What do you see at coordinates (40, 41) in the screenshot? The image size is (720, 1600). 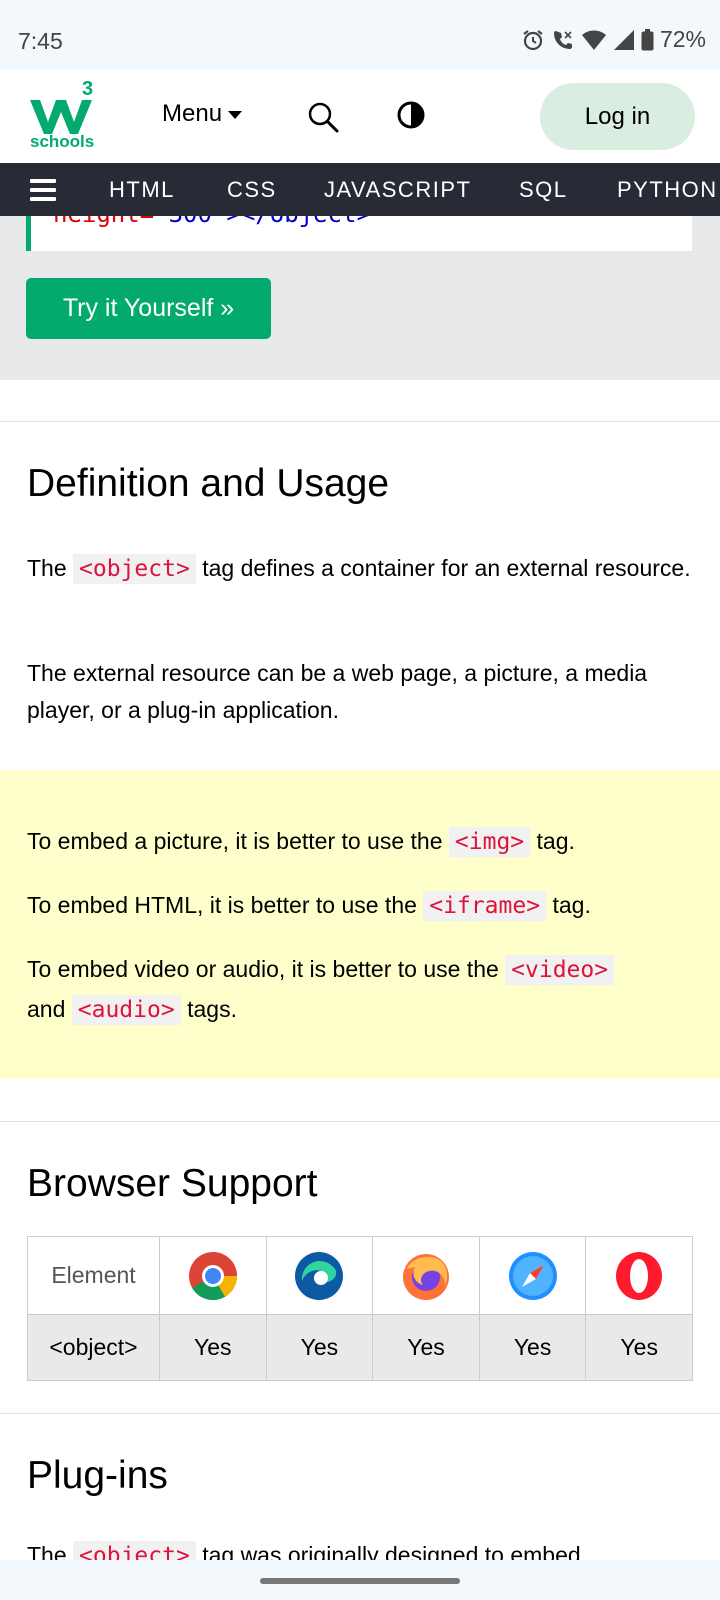 I see `status-time: 7:45` at bounding box center [40, 41].